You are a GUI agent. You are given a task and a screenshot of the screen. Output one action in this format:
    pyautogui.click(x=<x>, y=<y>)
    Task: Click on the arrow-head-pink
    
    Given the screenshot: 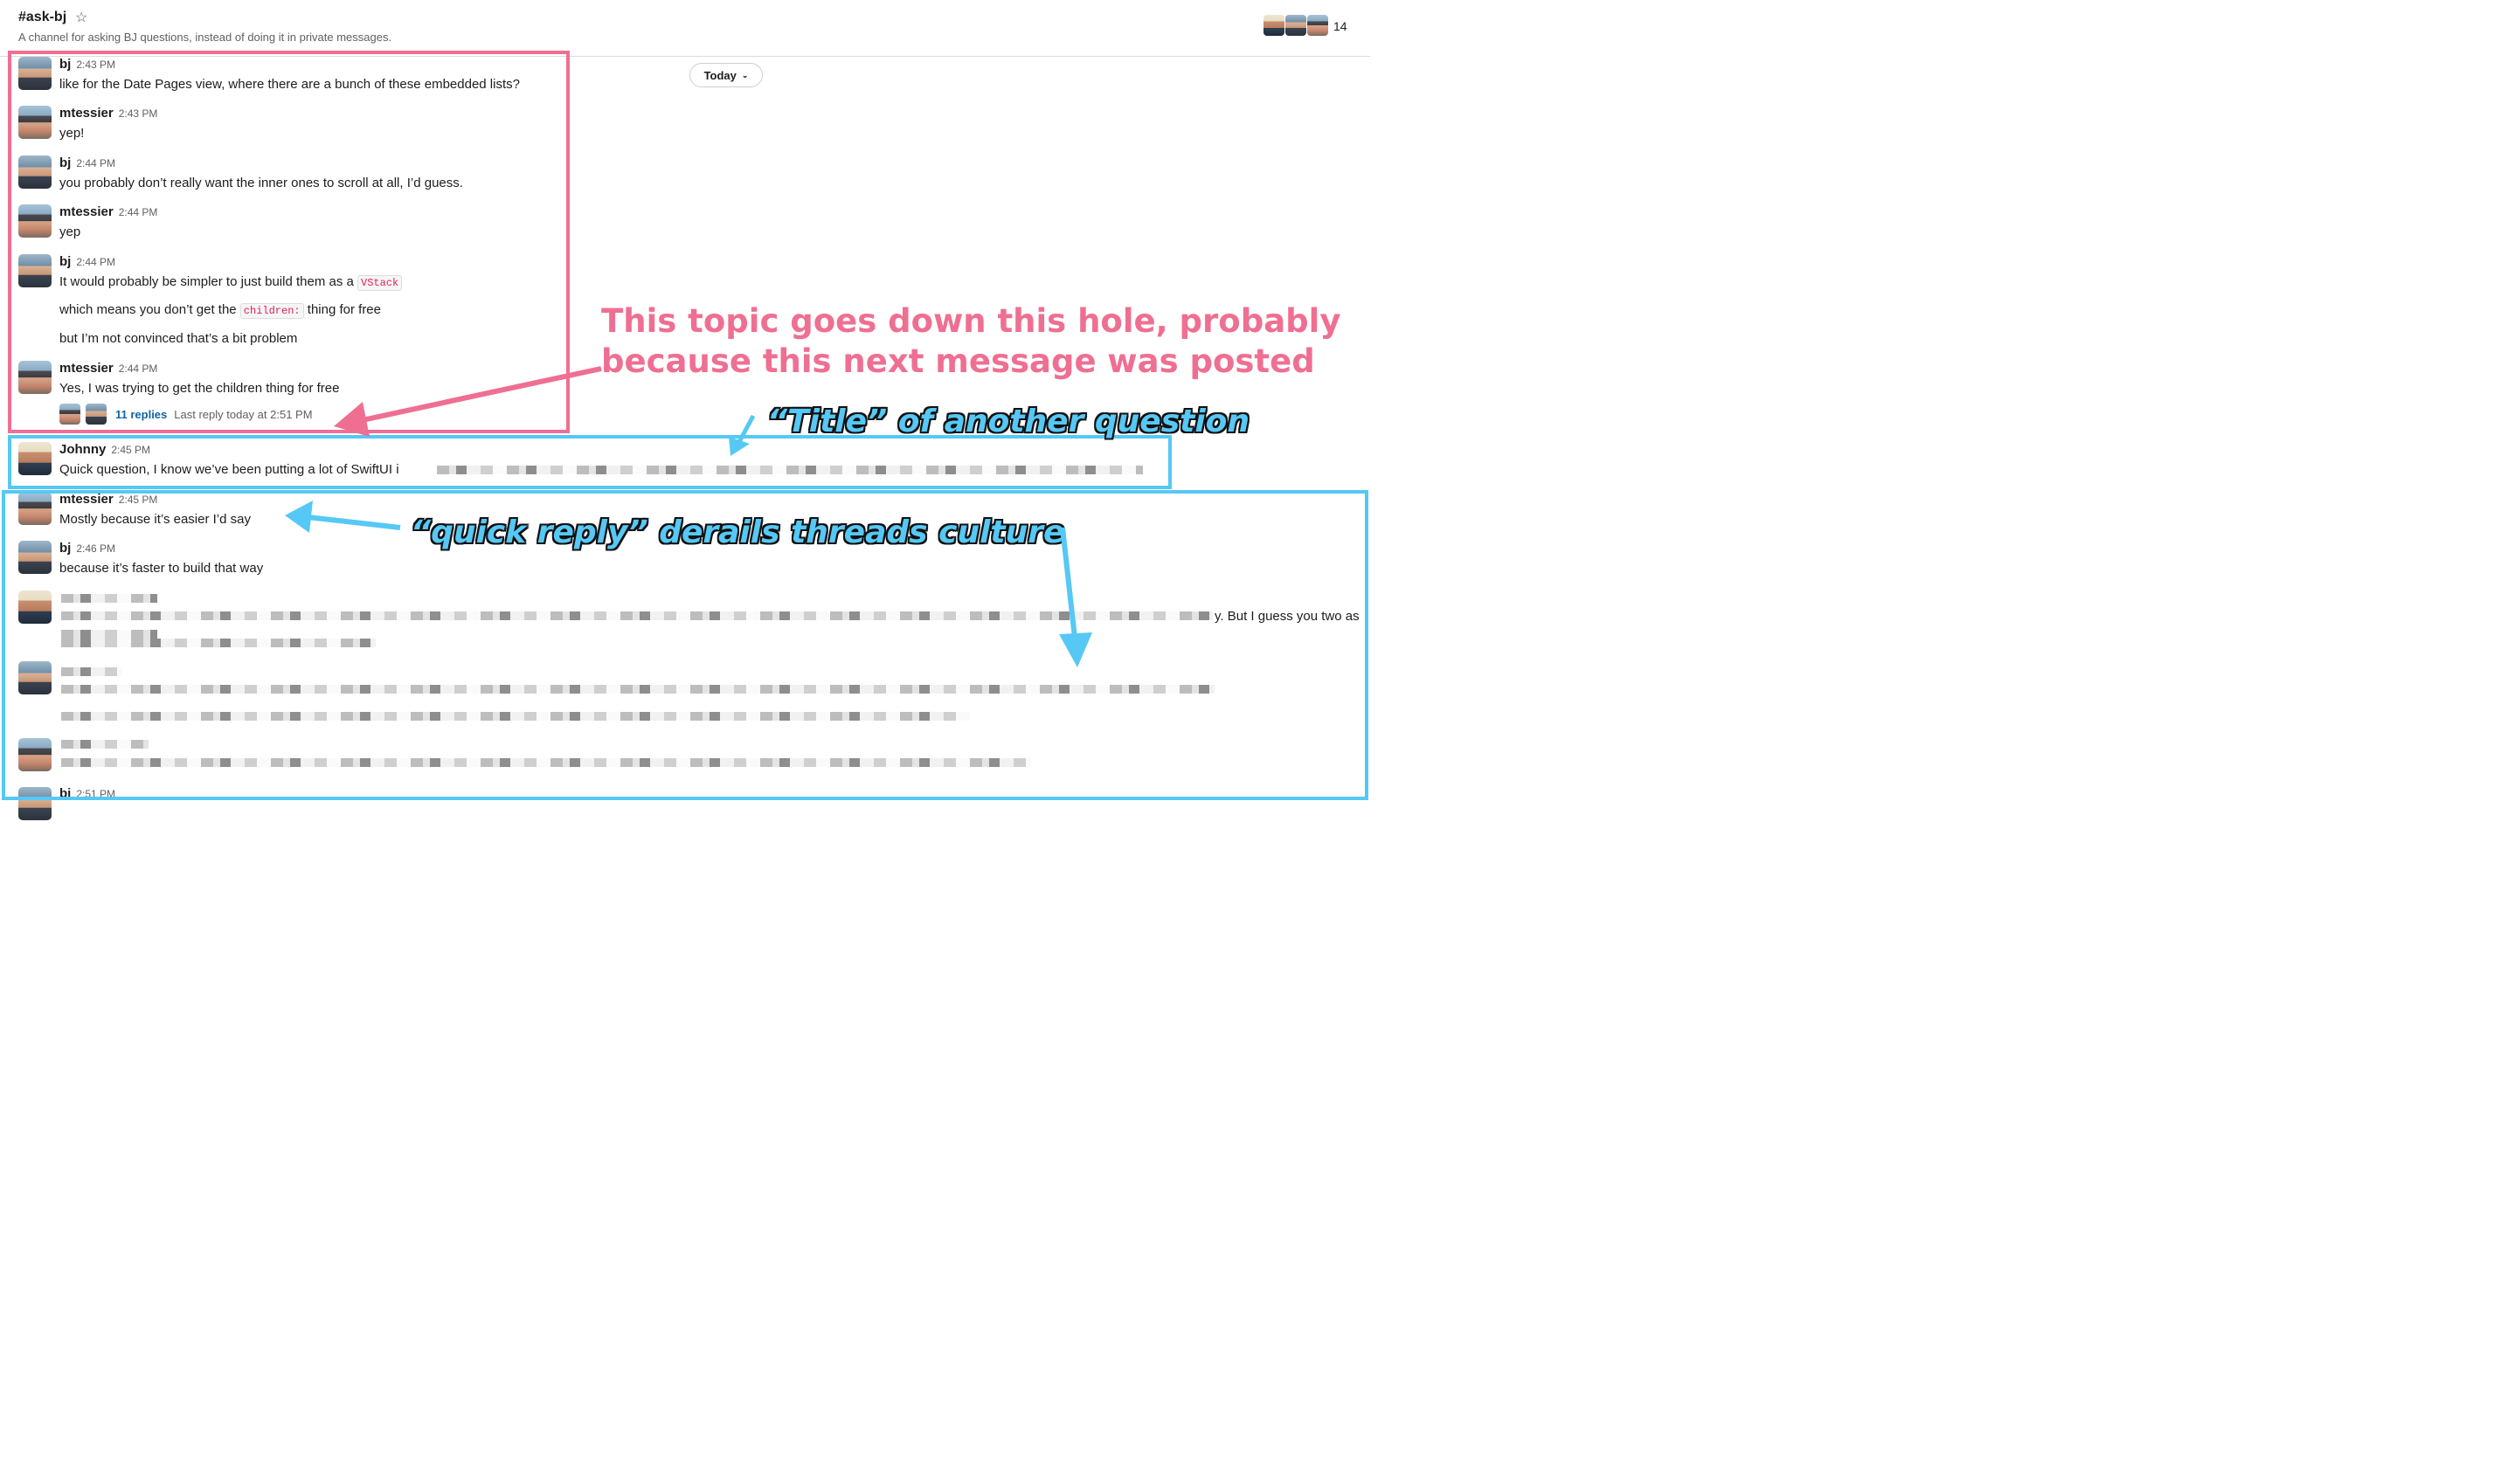 What is the action you would take?
    pyautogui.click(x=352, y=419)
    